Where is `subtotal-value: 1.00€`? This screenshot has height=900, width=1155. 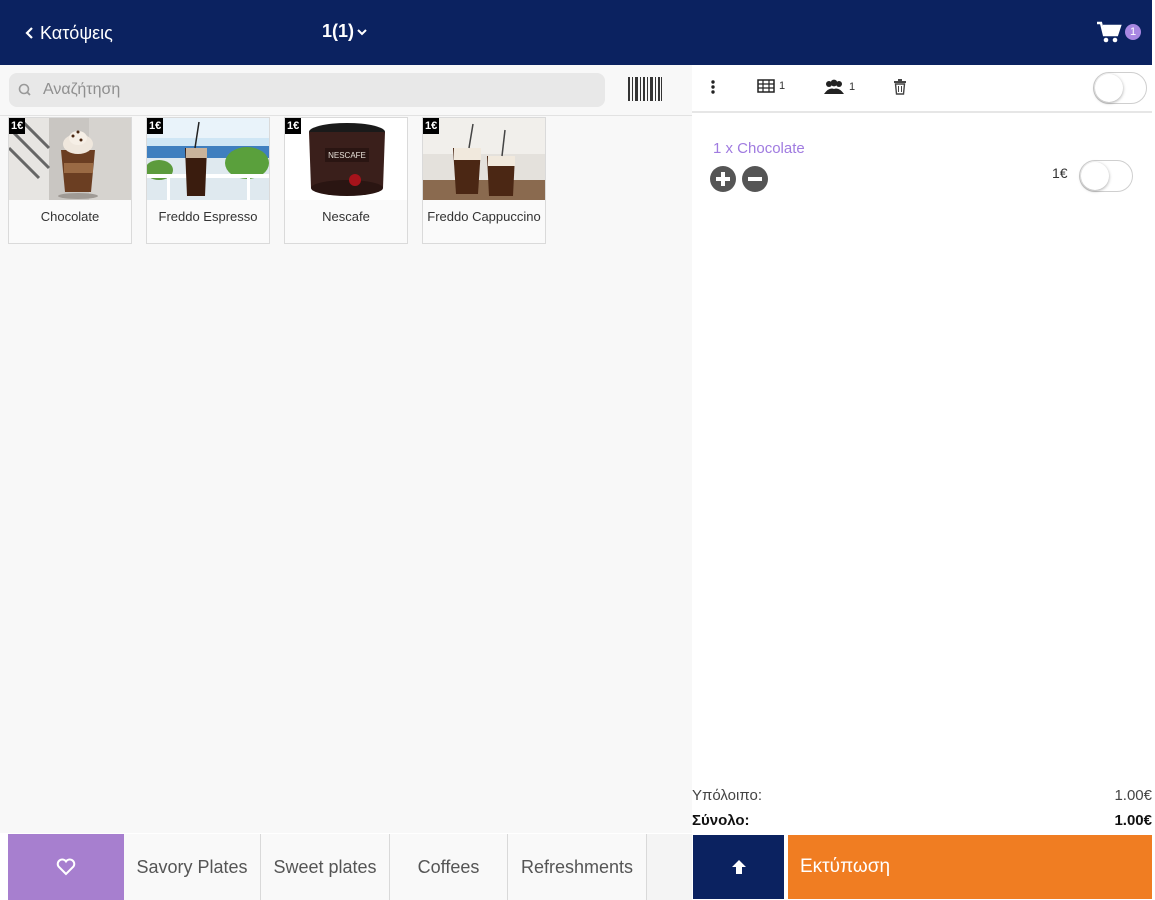
subtotal-value: 1.00€ is located at coordinates (1133, 795).